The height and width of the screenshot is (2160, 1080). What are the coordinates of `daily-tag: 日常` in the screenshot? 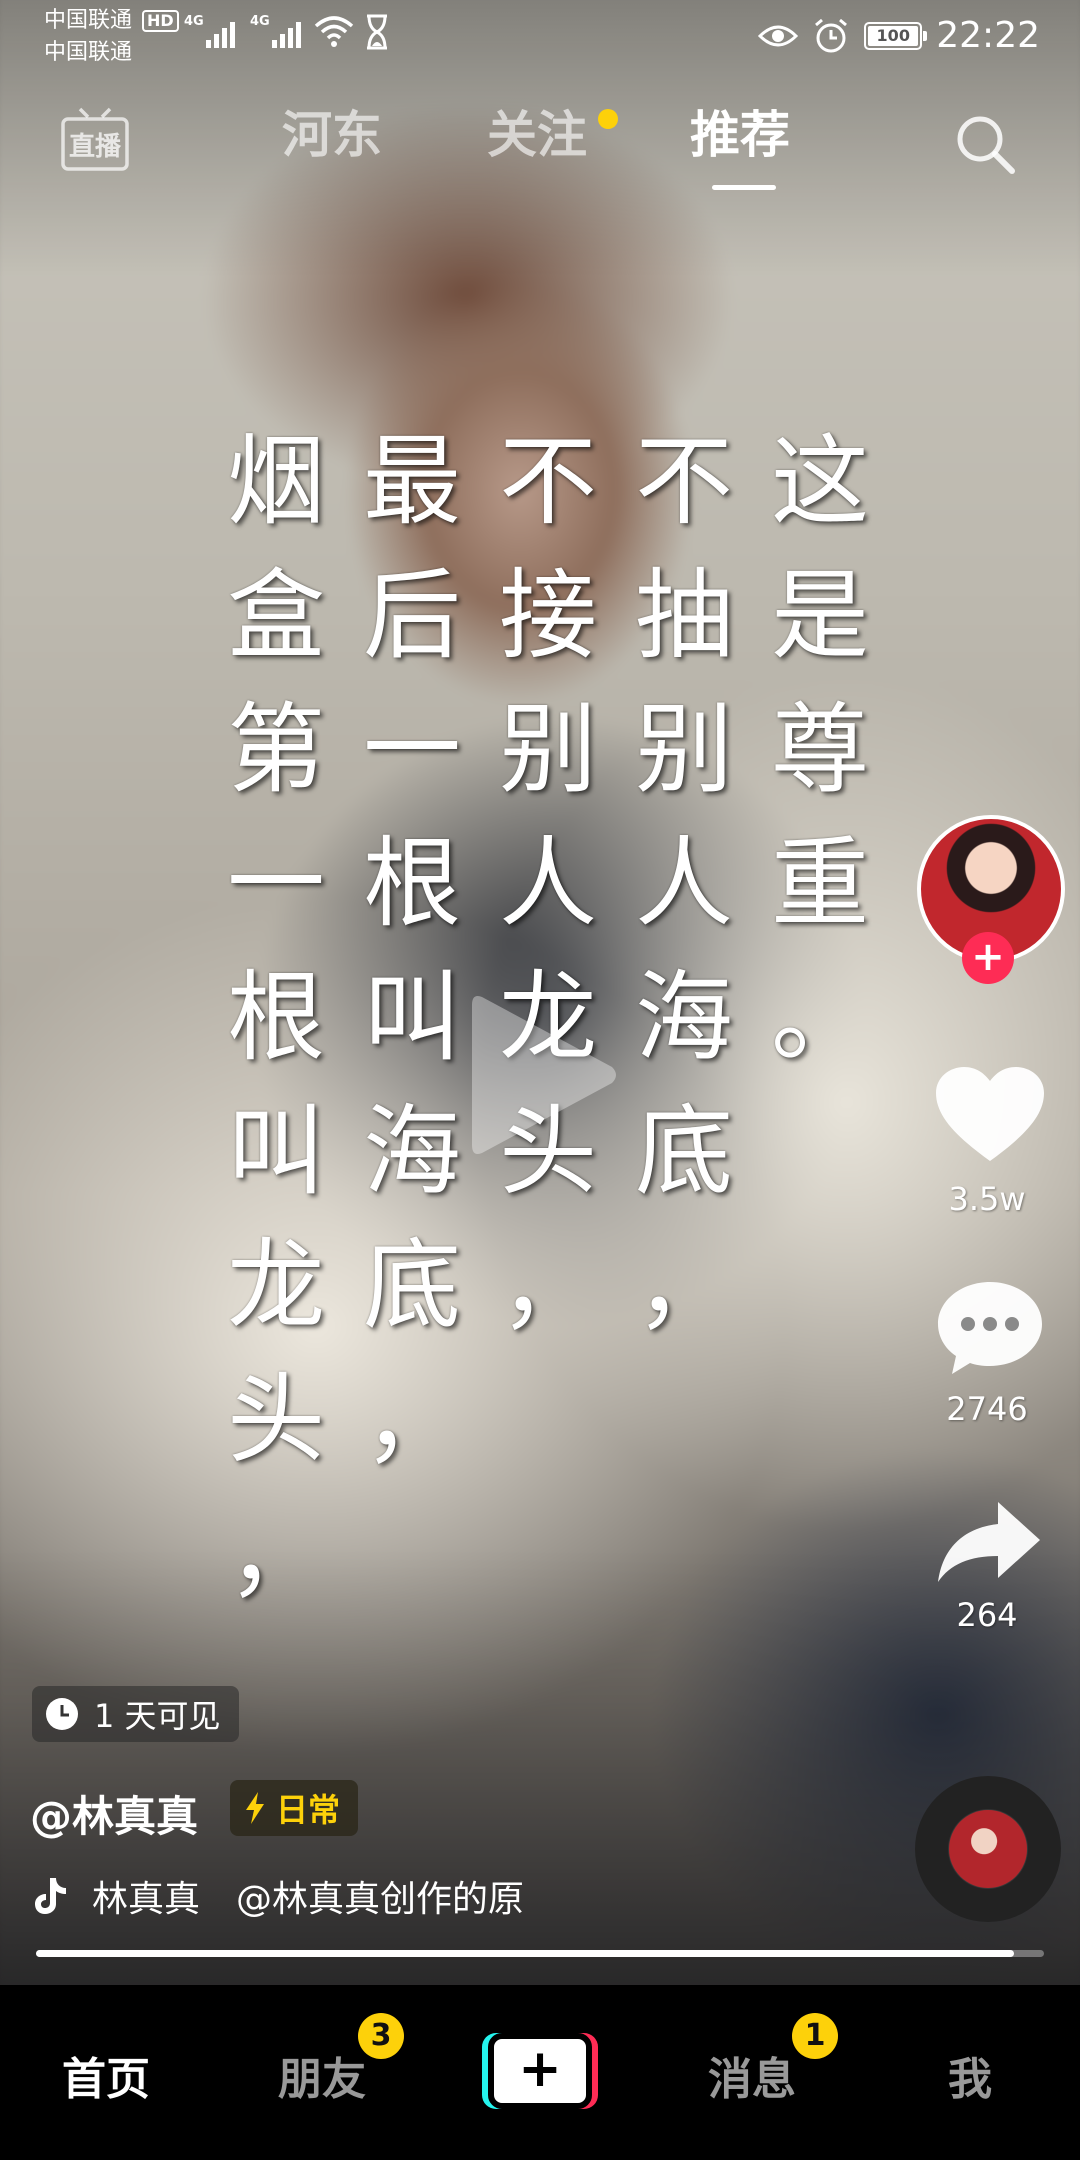 It's located at (294, 1808).